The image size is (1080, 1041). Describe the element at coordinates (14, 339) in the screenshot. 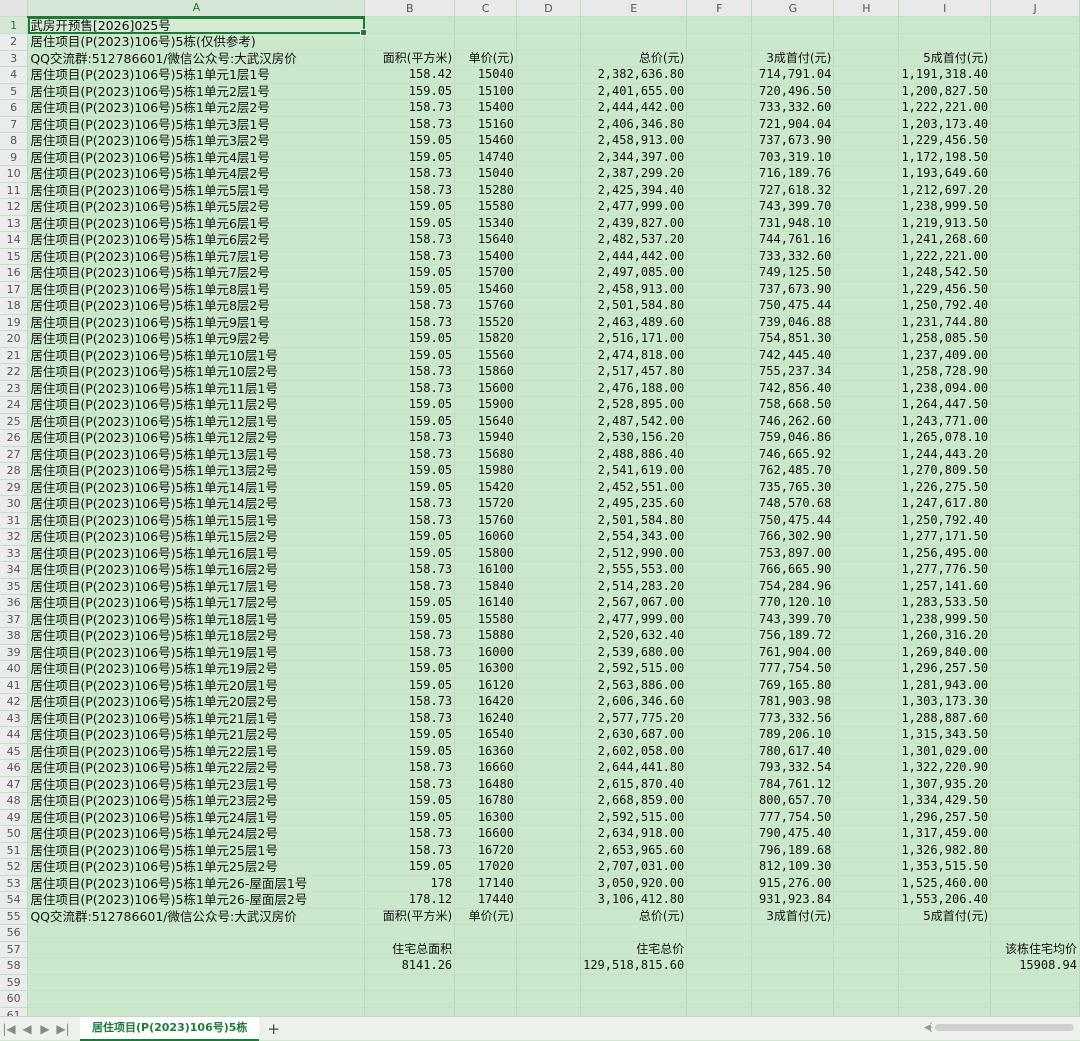

I see `row-header: 20` at that location.